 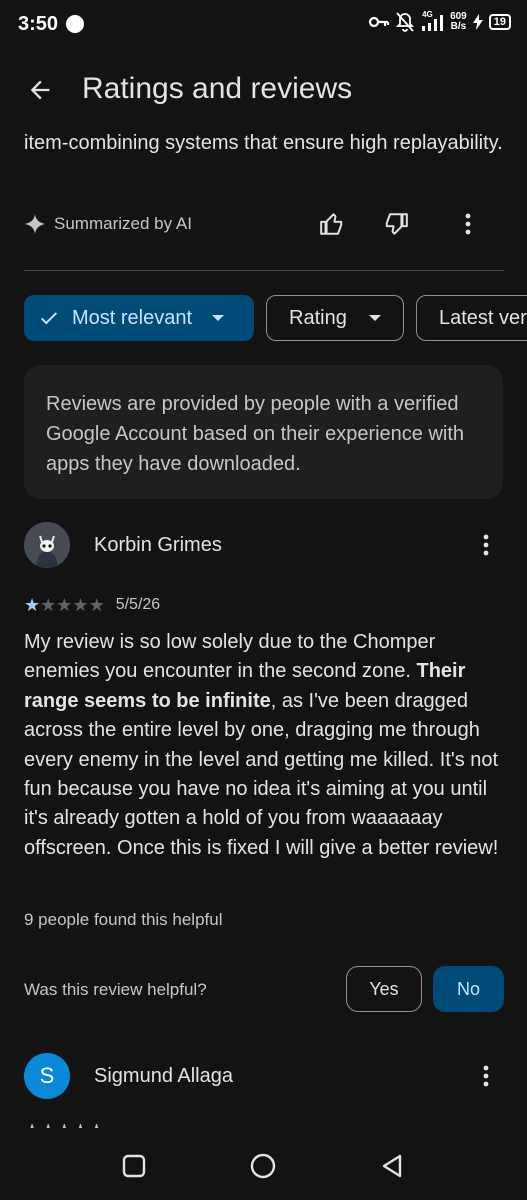 I want to click on status-time: 3:50, so click(x=38, y=23).